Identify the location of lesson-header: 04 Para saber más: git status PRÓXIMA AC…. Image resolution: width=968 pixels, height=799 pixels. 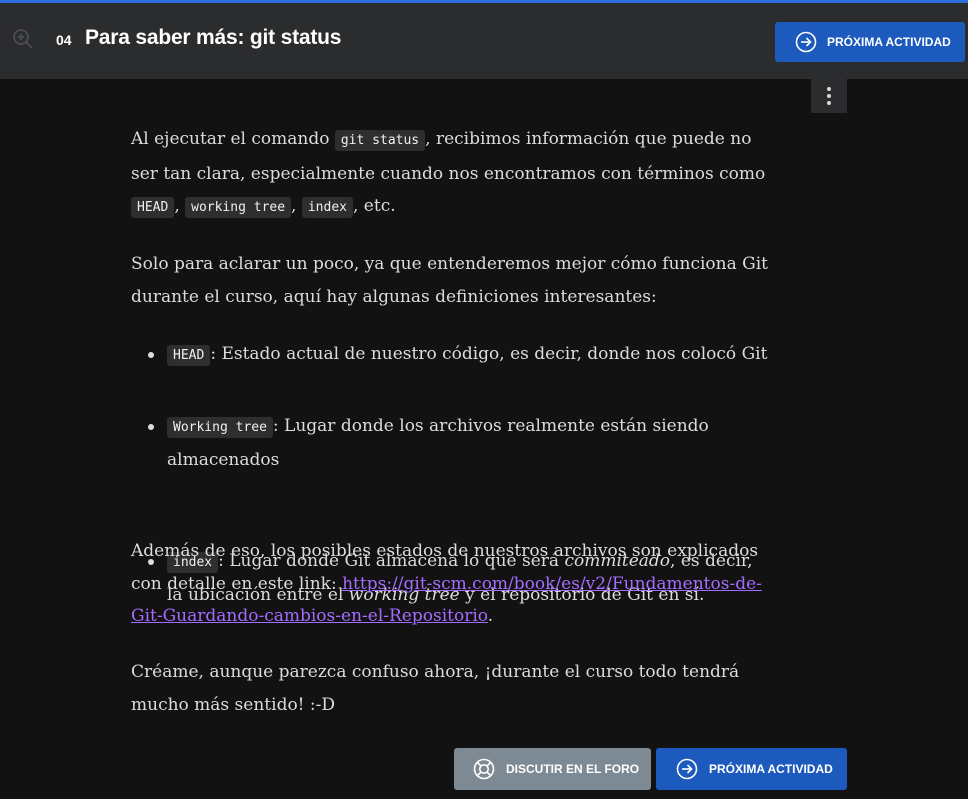
(484, 41).